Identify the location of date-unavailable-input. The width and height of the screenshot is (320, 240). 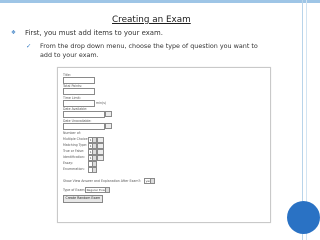
(84, 126).